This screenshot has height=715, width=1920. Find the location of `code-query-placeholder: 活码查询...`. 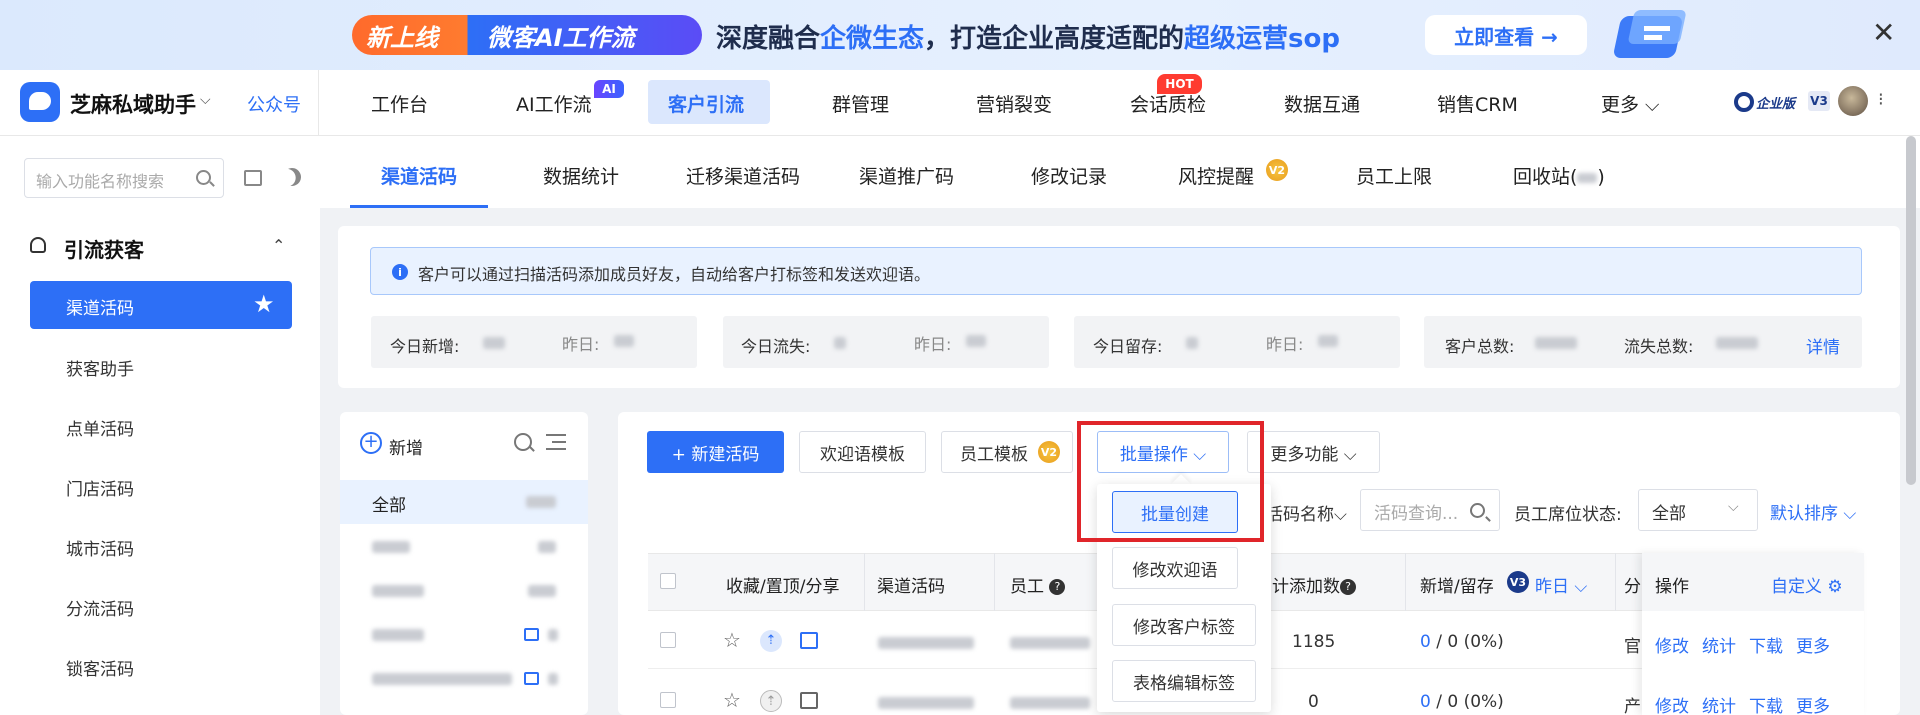

code-query-placeholder: 活码查询... is located at coordinates (1416, 514).